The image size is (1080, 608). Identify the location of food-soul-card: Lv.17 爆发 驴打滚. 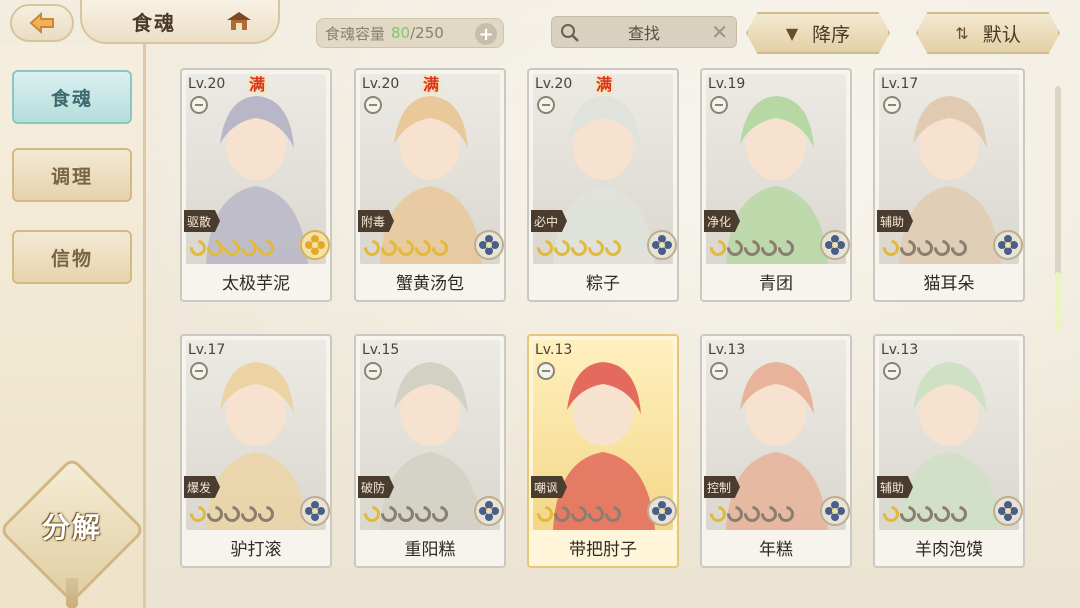
(256, 451).